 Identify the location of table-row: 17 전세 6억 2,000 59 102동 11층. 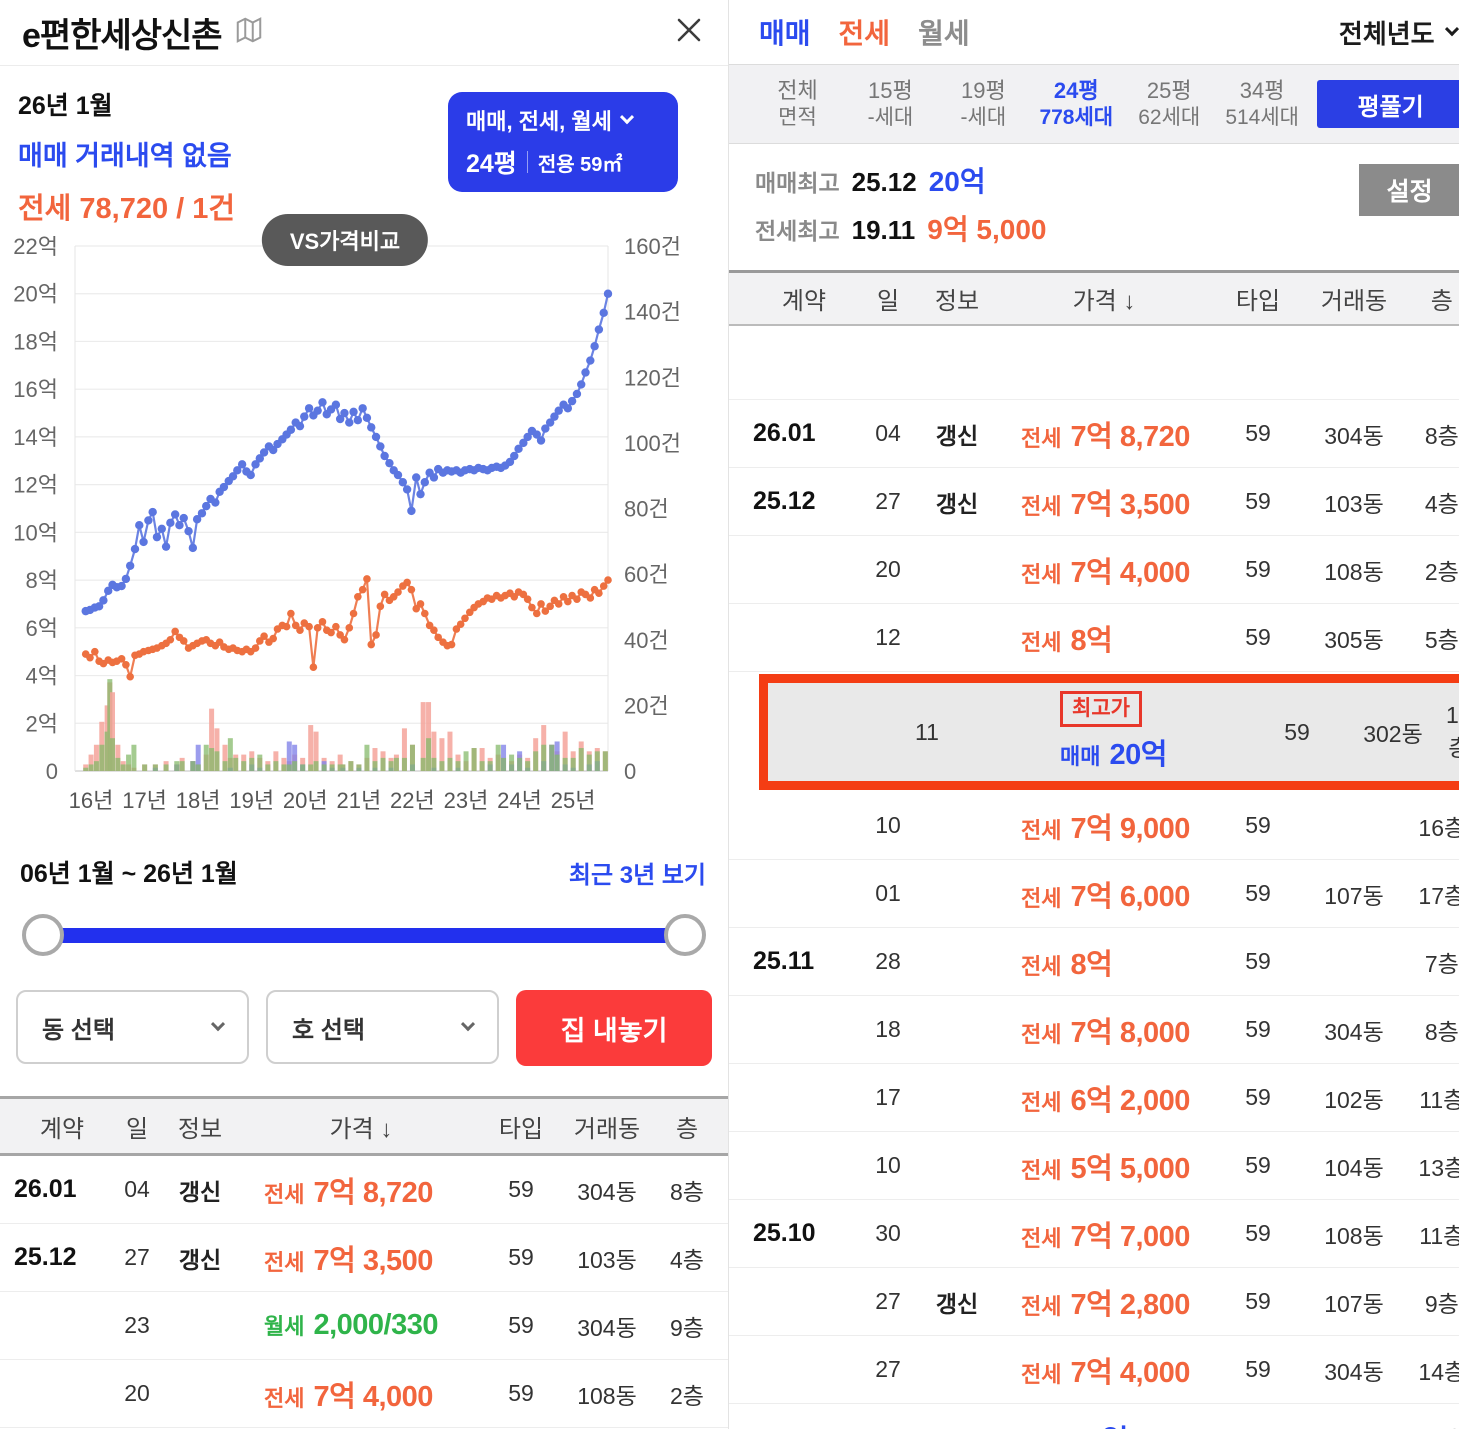
(1094, 1098).